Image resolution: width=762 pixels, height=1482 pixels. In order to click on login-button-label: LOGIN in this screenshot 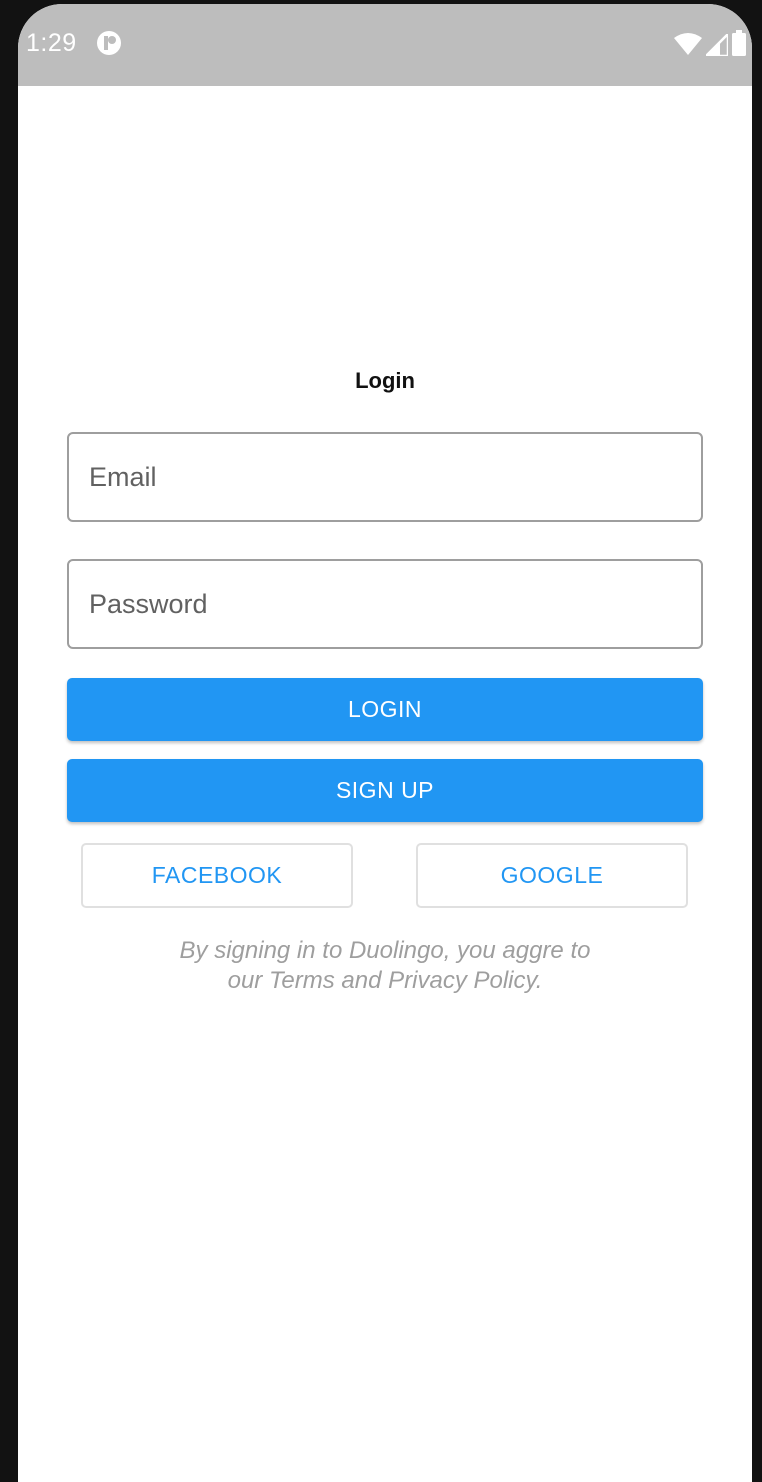, I will do `click(385, 709)`.